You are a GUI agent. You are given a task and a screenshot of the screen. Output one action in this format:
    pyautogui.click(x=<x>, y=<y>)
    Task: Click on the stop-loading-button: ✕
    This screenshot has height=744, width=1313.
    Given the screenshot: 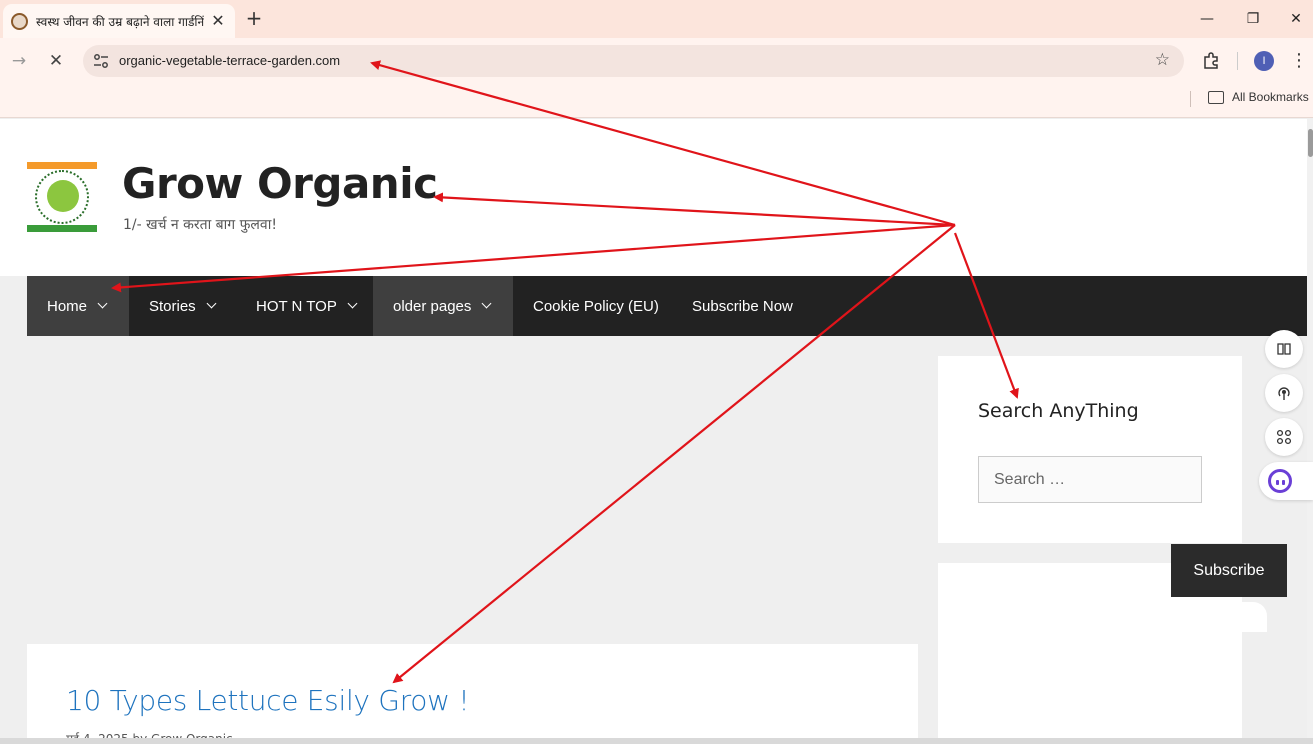 What is the action you would take?
    pyautogui.click(x=56, y=61)
    